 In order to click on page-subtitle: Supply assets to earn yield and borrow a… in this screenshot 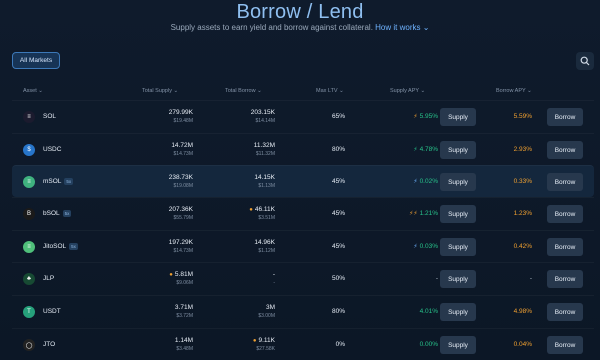, I will do `click(300, 27)`.